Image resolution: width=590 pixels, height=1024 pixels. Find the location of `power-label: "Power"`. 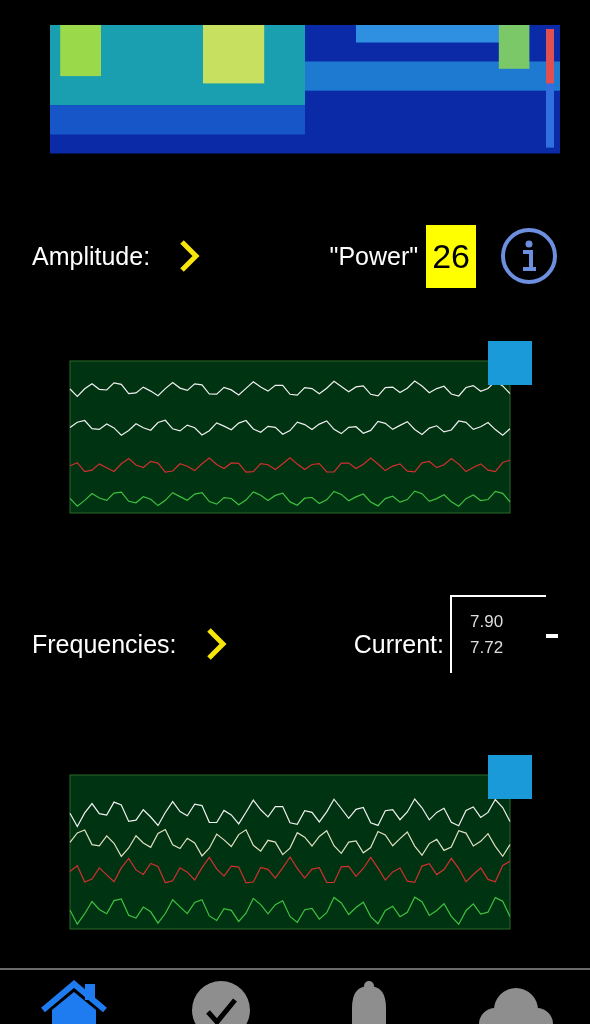

power-label: "Power" is located at coordinates (374, 256).